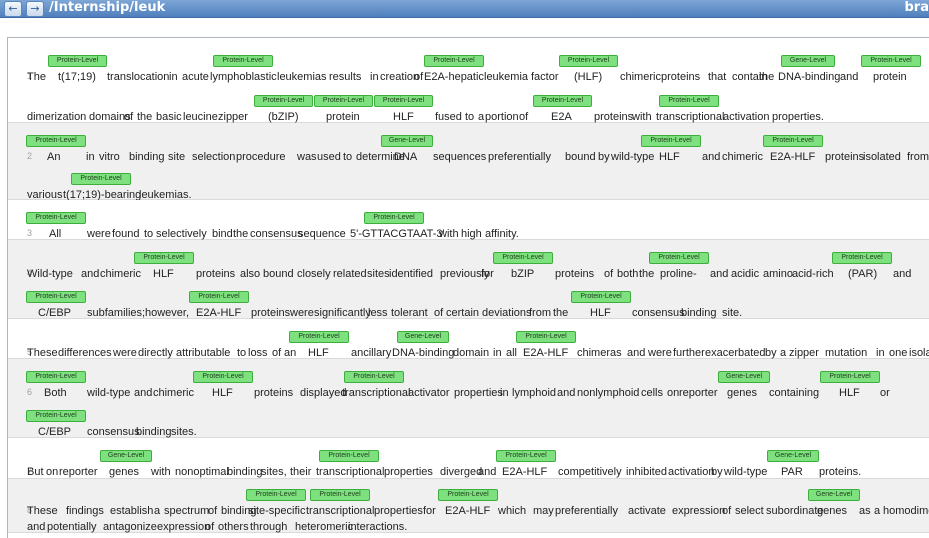  I want to click on token: activation, so click(691, 472).